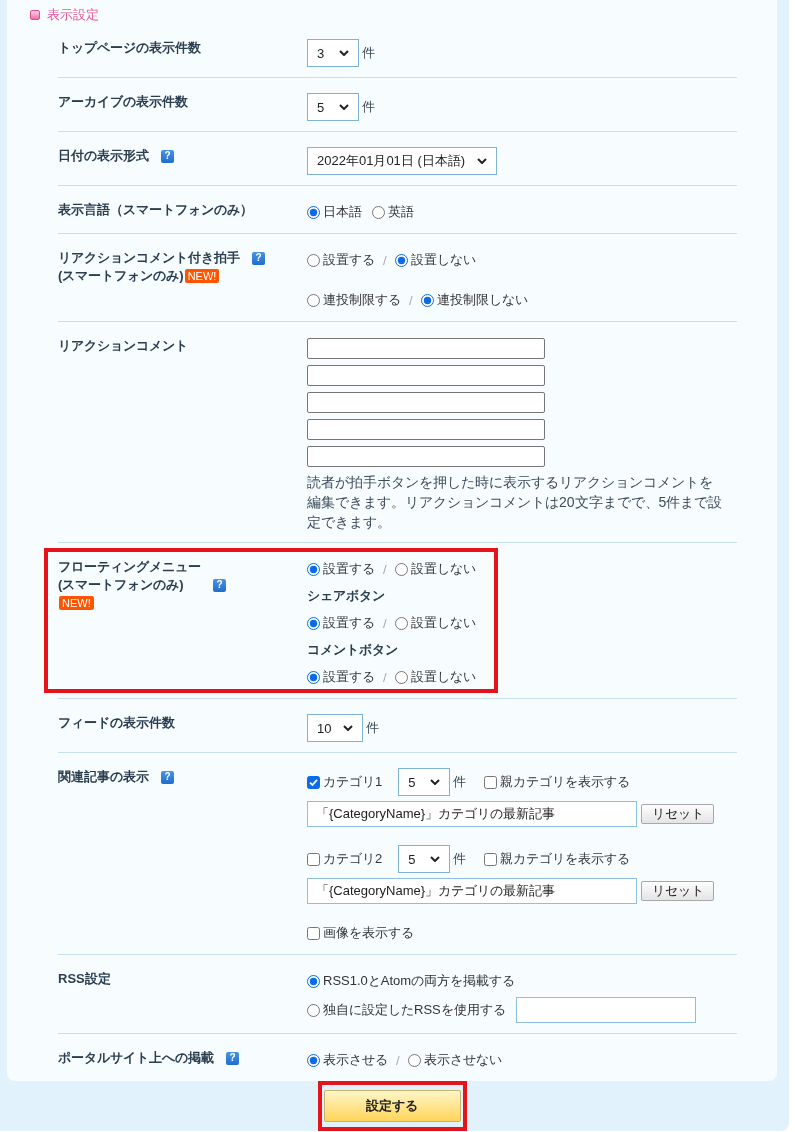 This screenshot has height=1132, width=795. I want to click on setting-label: フィードの表示件数, so click(116, 723).